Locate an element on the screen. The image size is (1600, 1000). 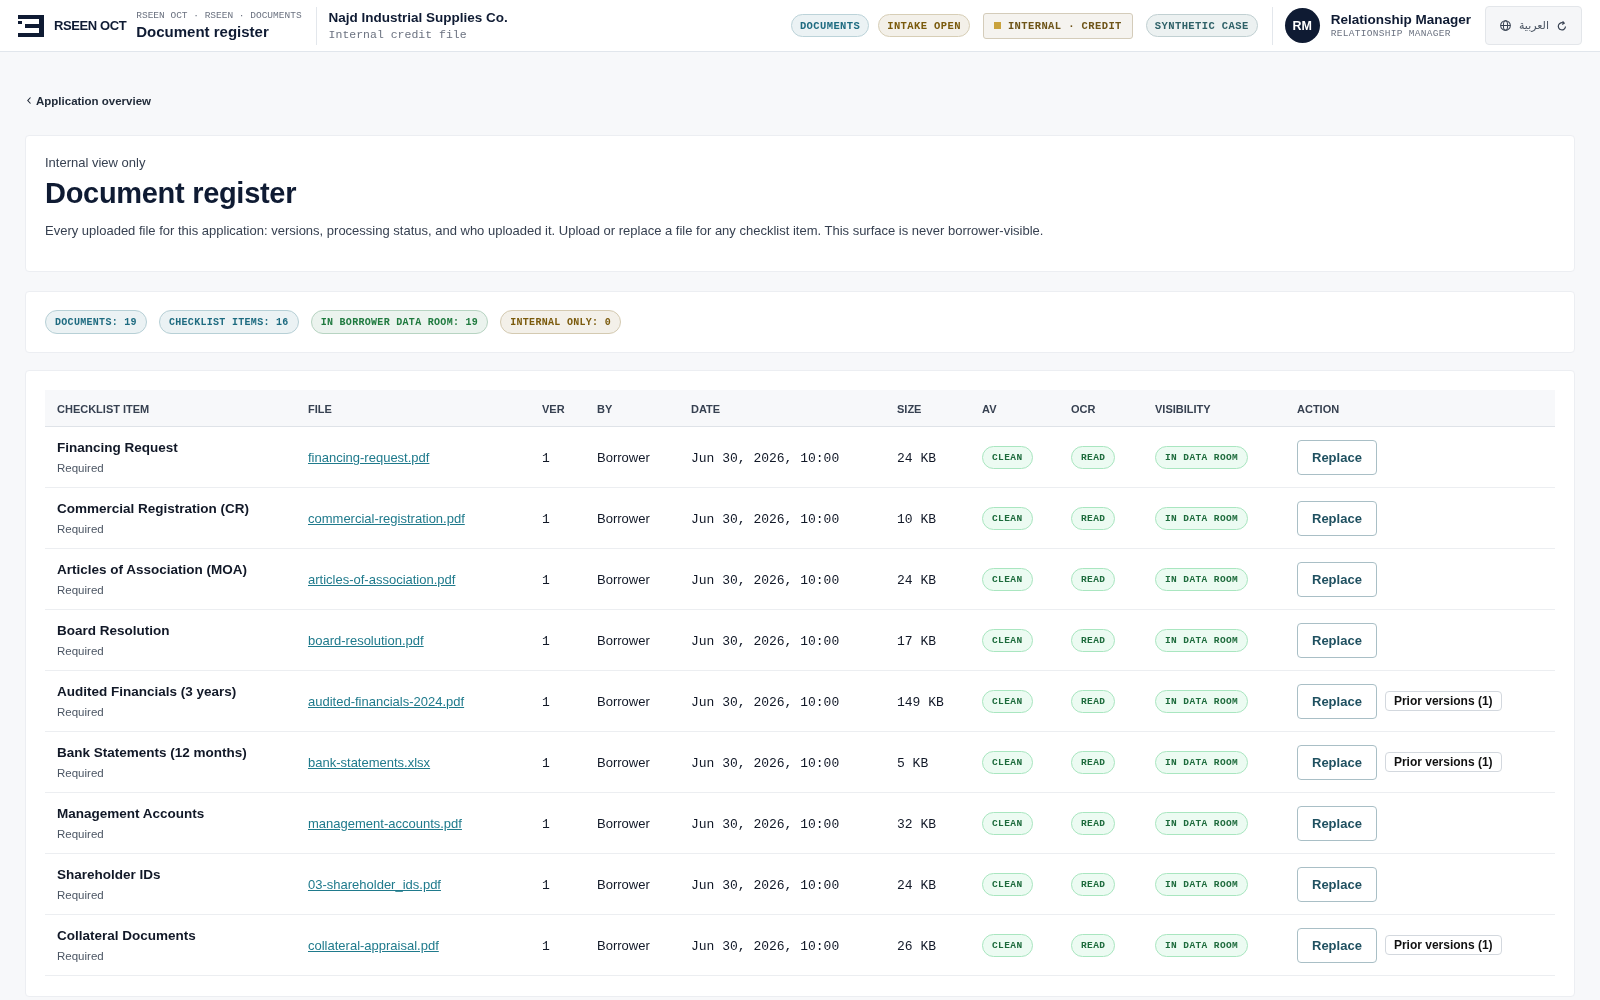
checklist-item-name: Collateral Documents is located at coordinates (127, 935).